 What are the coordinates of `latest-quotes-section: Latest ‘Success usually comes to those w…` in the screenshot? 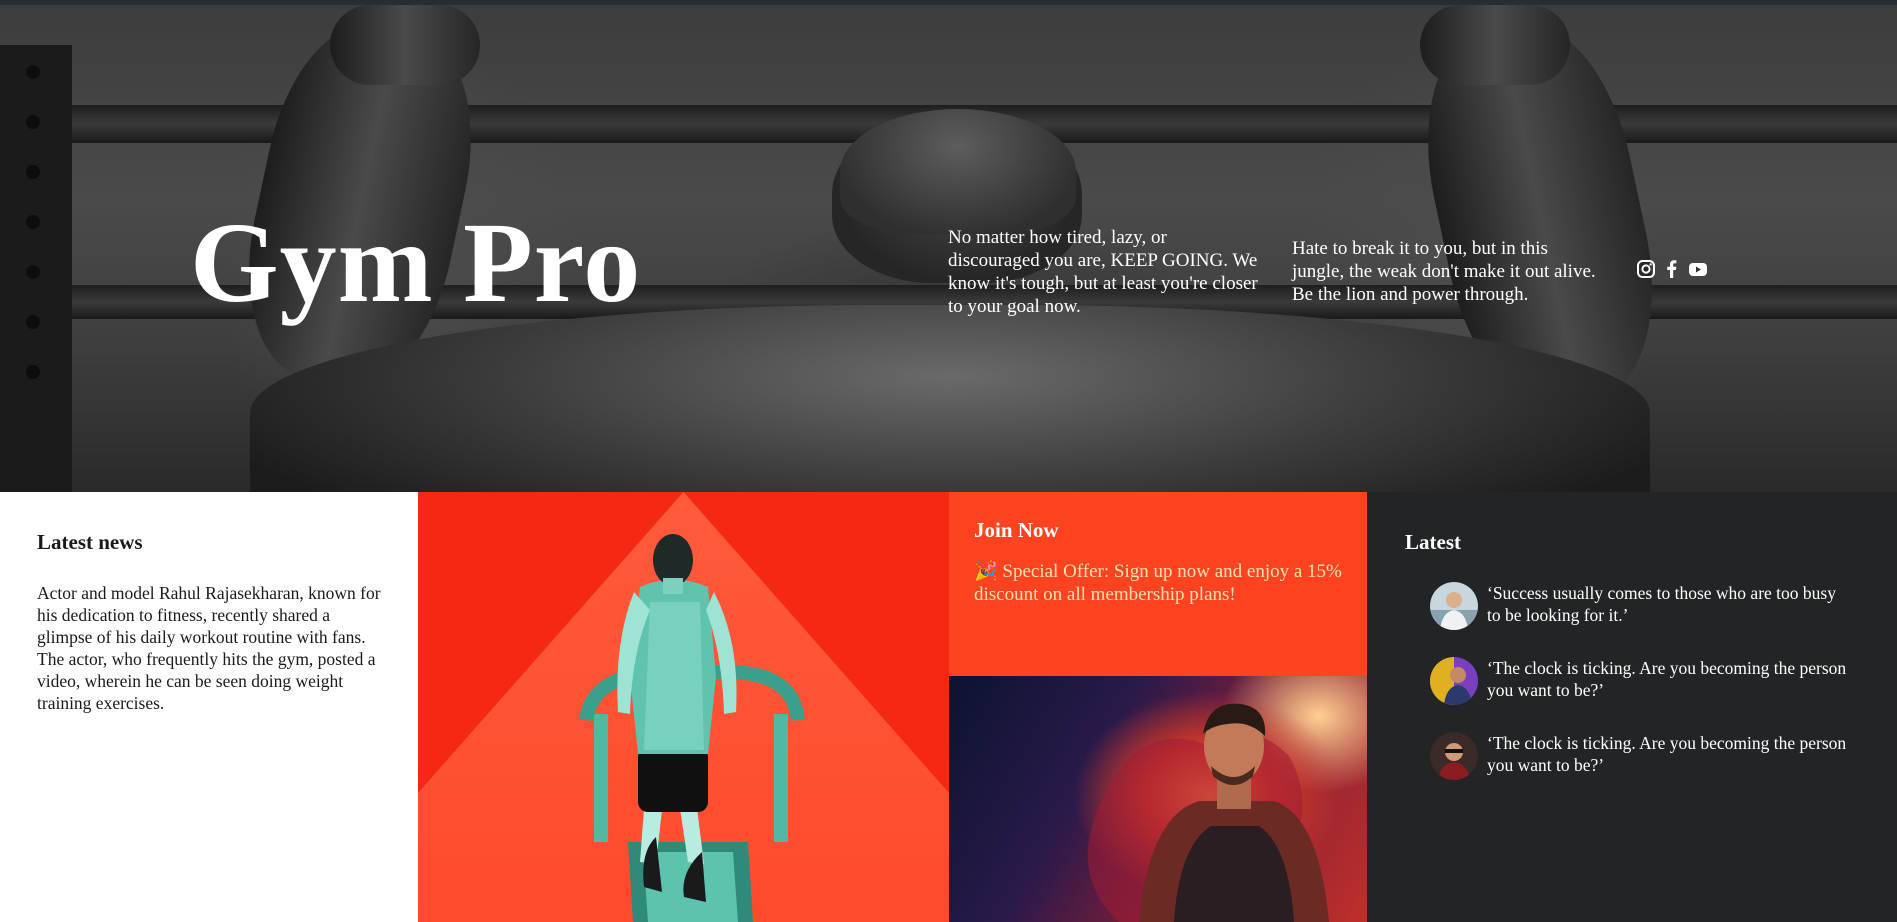 It's located at (1632, 707).